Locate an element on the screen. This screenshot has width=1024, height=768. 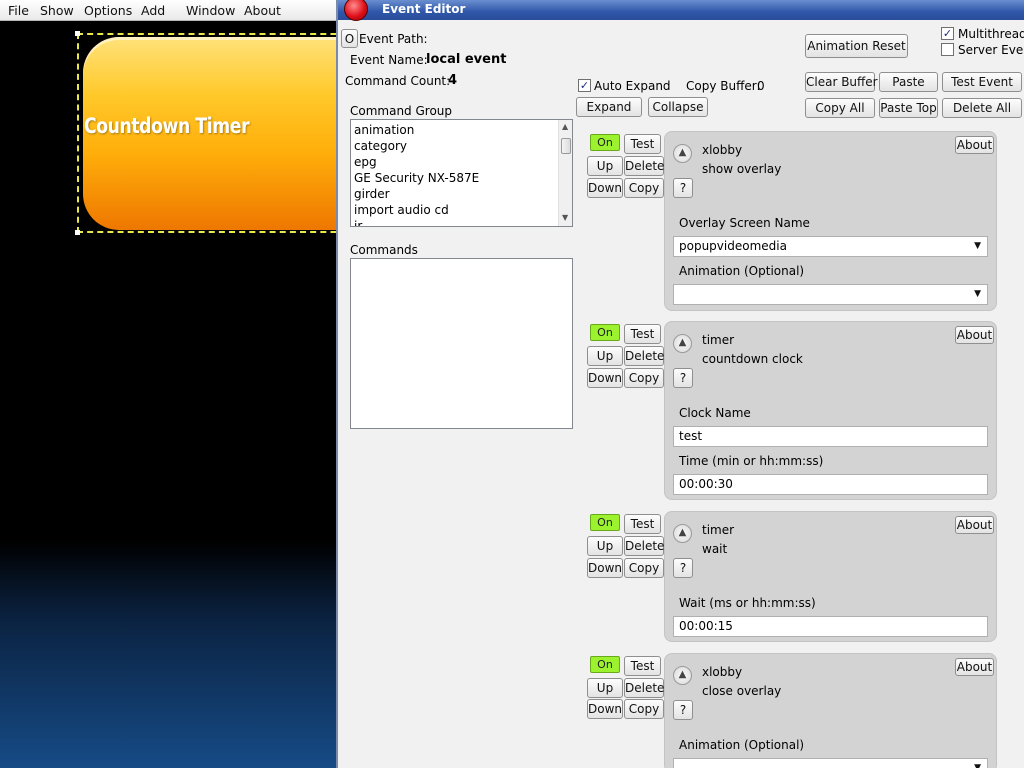
scroll-down-icon: ▼ is located at coordinates (565, 217).